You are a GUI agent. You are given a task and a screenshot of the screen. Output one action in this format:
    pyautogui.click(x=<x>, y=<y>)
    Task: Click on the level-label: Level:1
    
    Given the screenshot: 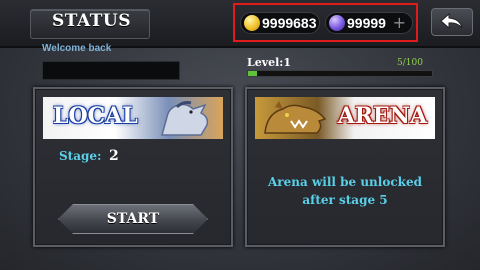 What is the action you would take?
    pyautogui.click(x=269, y=62)
    